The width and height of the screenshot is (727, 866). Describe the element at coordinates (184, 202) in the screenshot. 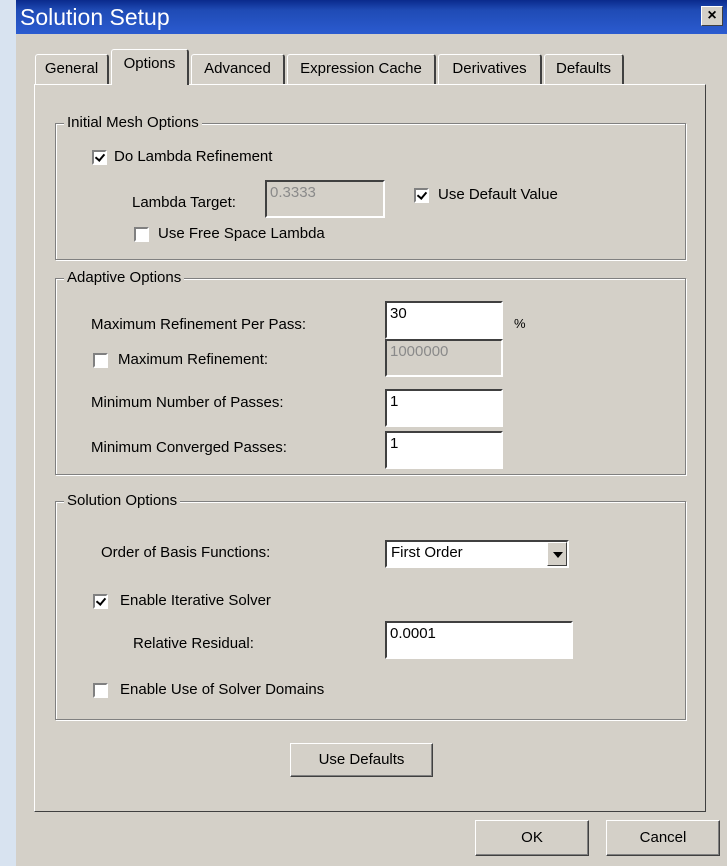

I see `lambda-target-label: Lambda Target:` at that location.